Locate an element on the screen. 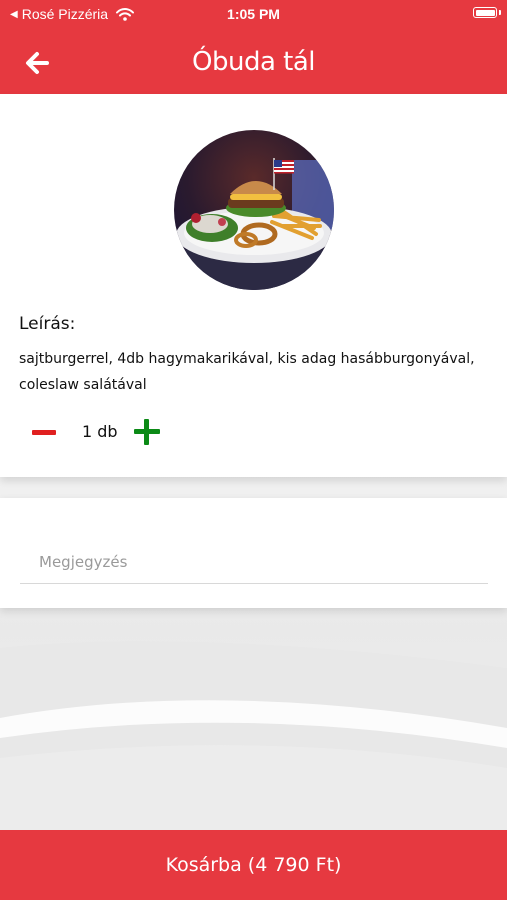 This screenshot has height=900, width=507. status-bar: ◀ Rosé Pizzéria 1:05 PM is located at coordinates (253, 14).